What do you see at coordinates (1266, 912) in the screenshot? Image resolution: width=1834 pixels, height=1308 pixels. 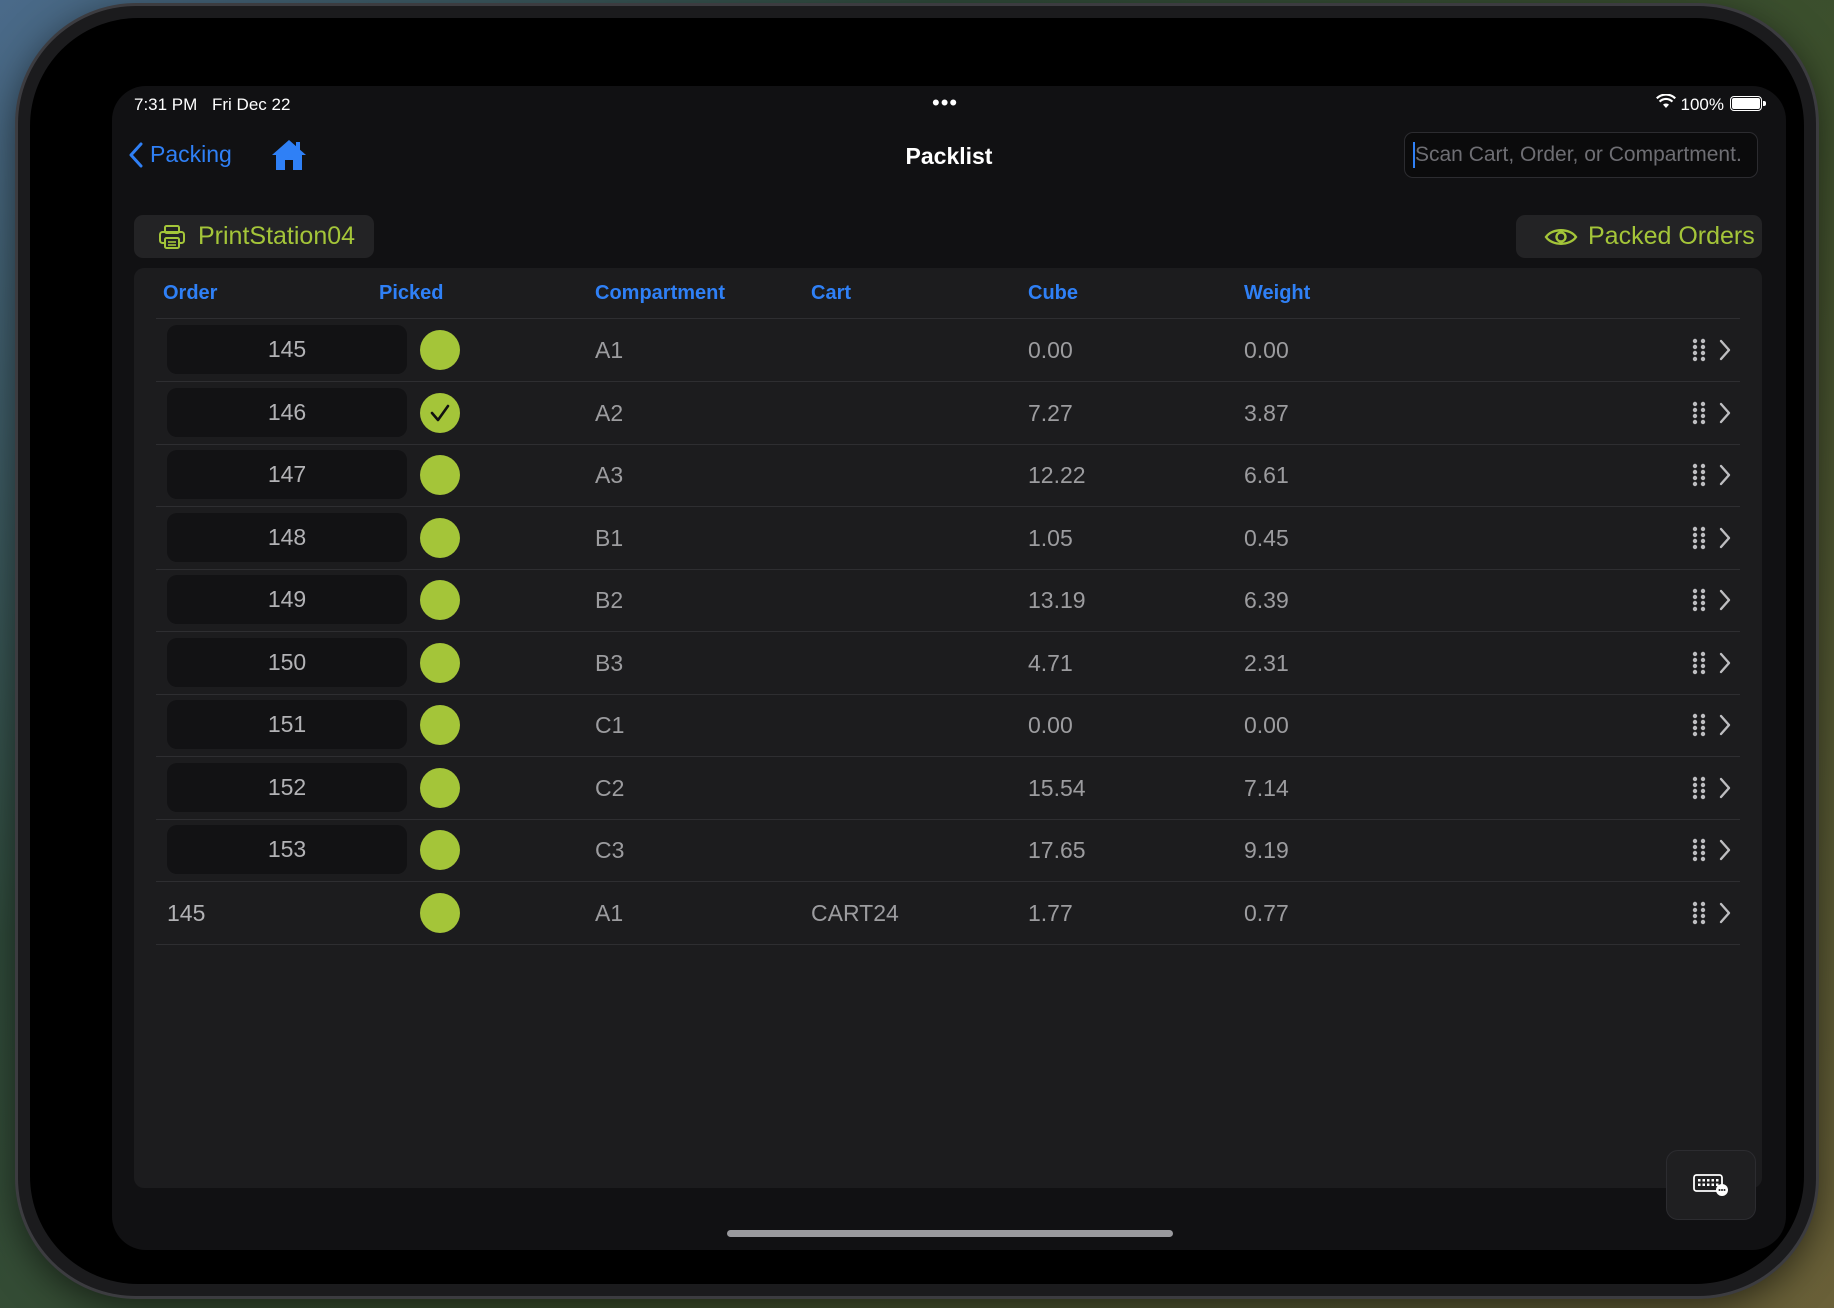 I see `weight-cell: 0.77` at bounding box center [1266, 912].